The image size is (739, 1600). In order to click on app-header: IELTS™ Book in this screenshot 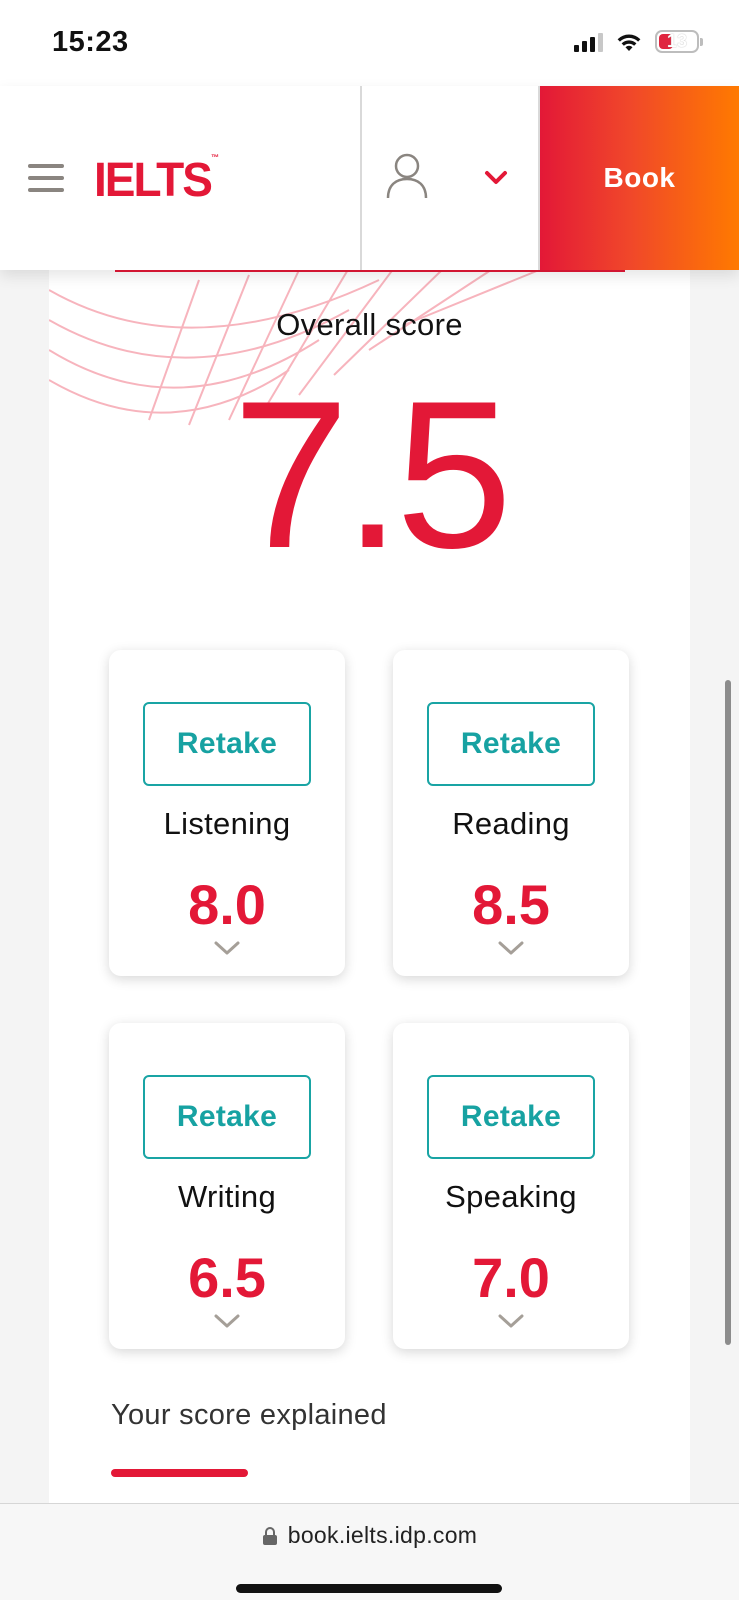, I will do `click(369, 178)`.